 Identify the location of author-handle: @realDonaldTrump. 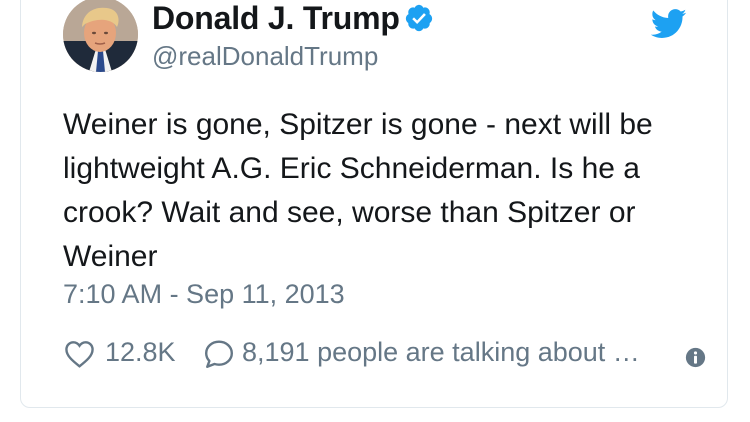
(265, 56).